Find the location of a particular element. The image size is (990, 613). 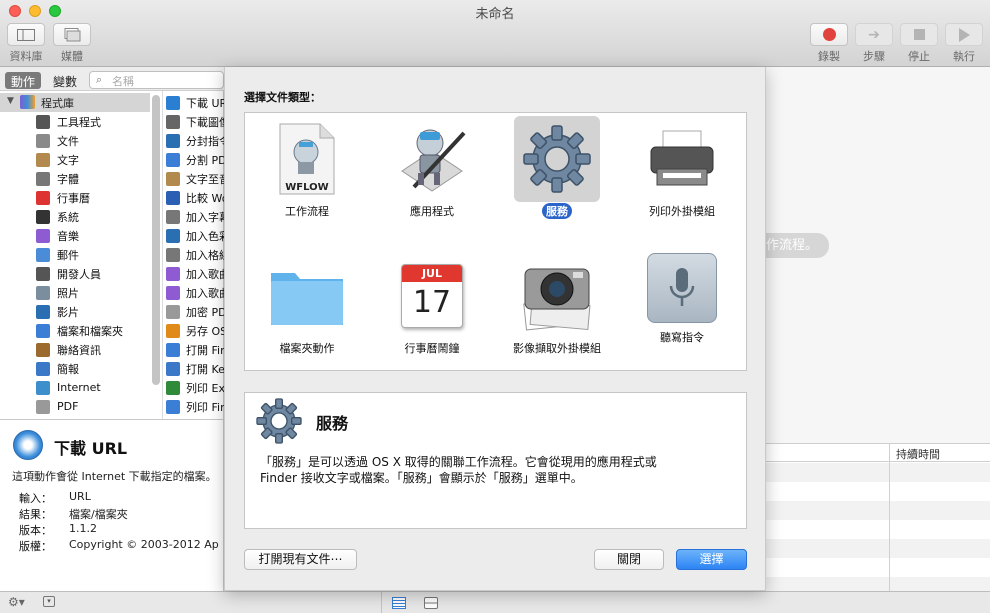

category-item: 工具程式 is located at coordinates (75, 121).